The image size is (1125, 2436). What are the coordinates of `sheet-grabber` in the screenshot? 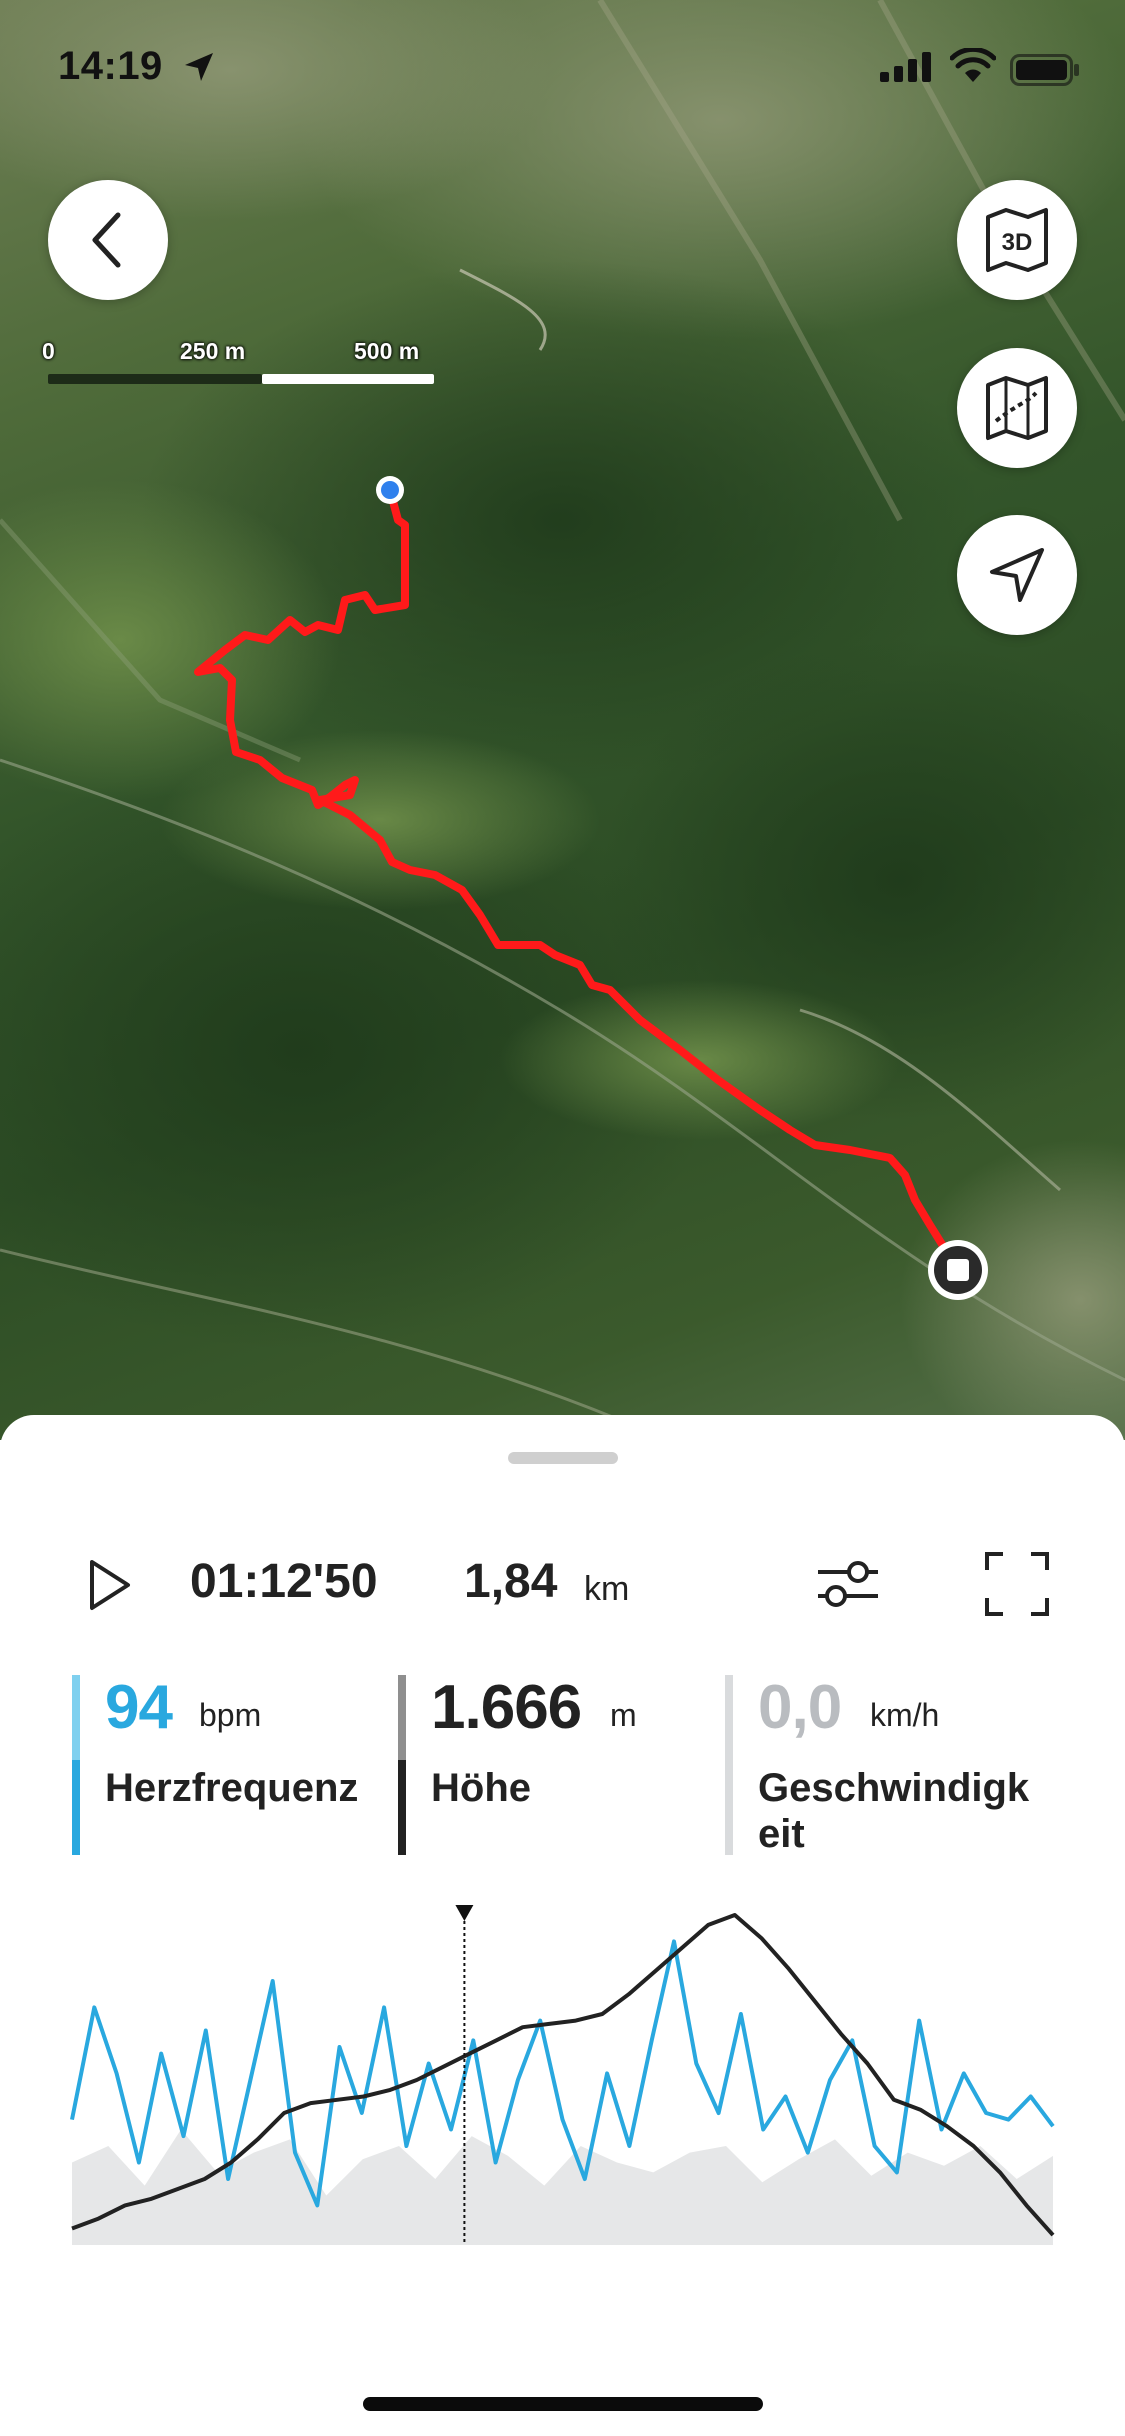 It's located at (563, 1458).